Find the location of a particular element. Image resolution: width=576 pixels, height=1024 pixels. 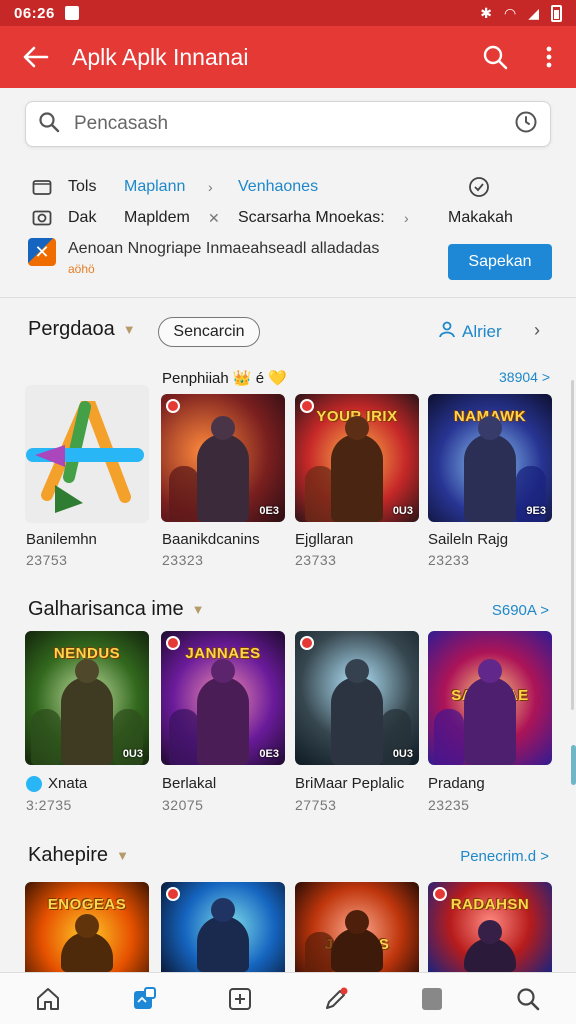

square-icon is located at coordinates (432, 999).